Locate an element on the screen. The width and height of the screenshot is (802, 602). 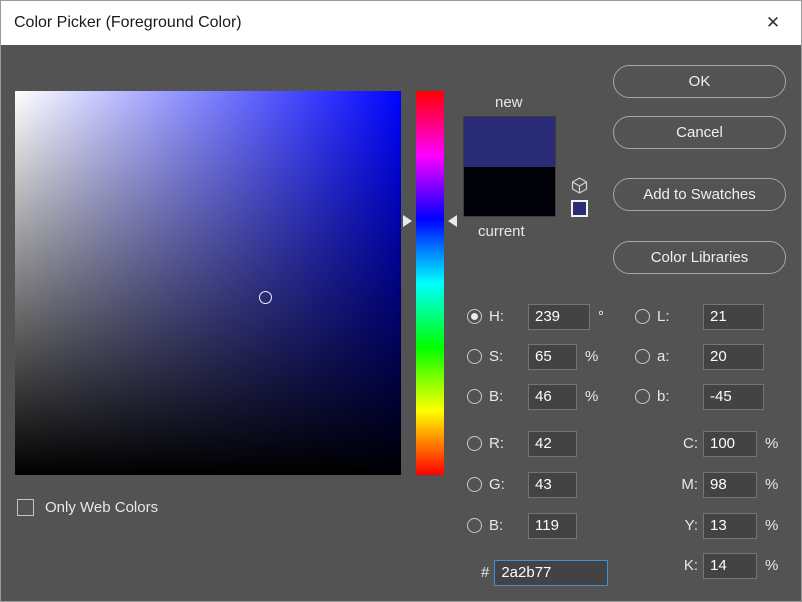
k-row: K: % is located at coordinates (706, 565).